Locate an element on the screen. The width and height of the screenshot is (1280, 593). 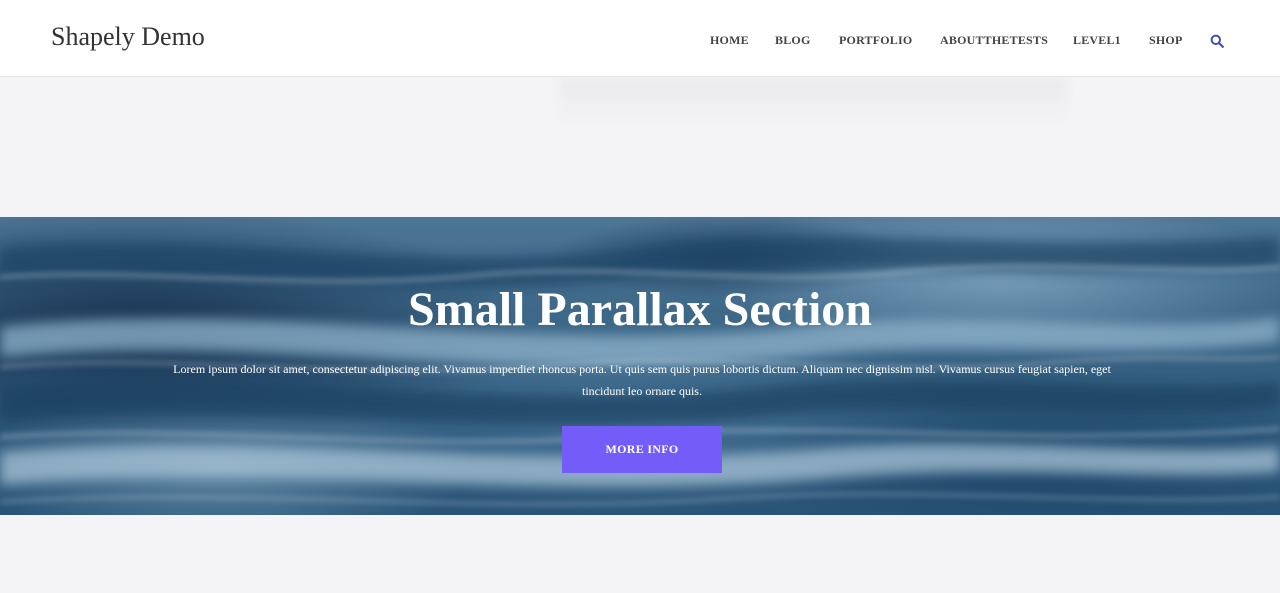
dropdown-shadow is located at coordinates (813, 104).